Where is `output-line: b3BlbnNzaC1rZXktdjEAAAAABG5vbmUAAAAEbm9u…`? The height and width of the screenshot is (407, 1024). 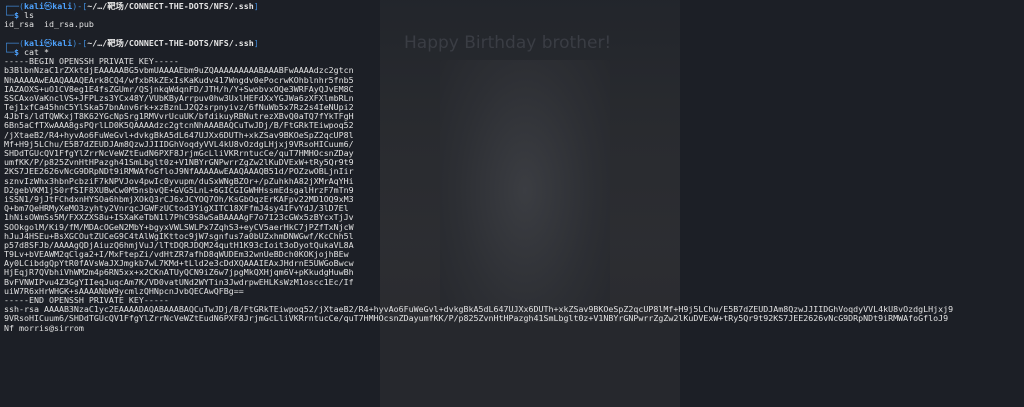
output-line: b3BlbnNzaC1rZXktdjEAAAAABG5vbmUAAAAEbm9u… is located at coordinates (179, 71).